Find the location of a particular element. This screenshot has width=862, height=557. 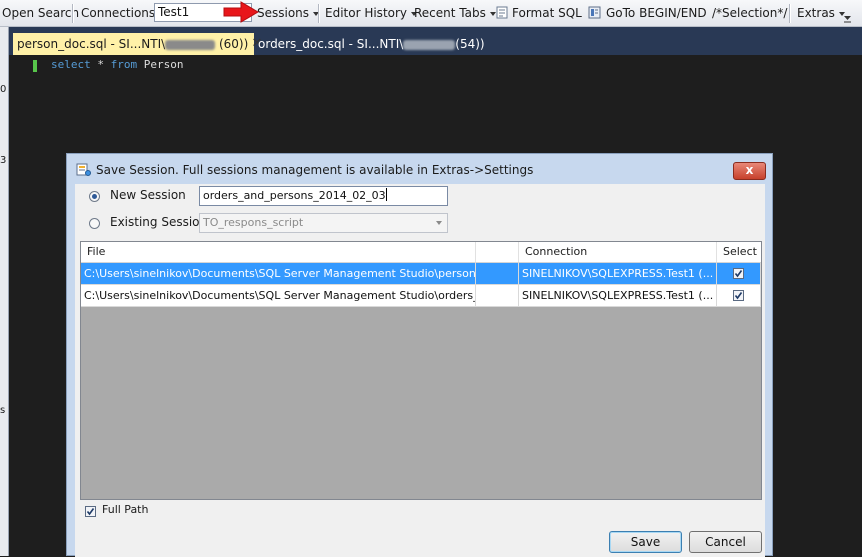

cancel-button: Cancel is located at coordinates (725, 542).